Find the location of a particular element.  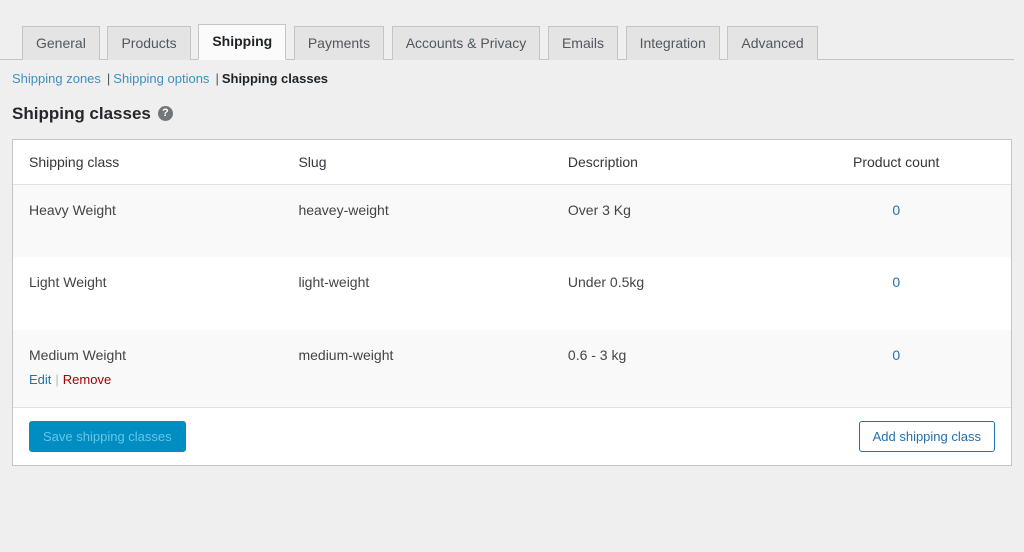

table-row-light-weight: Light Weight light-weight Under 0.5kg 0 is located at coordinates (512, 293).